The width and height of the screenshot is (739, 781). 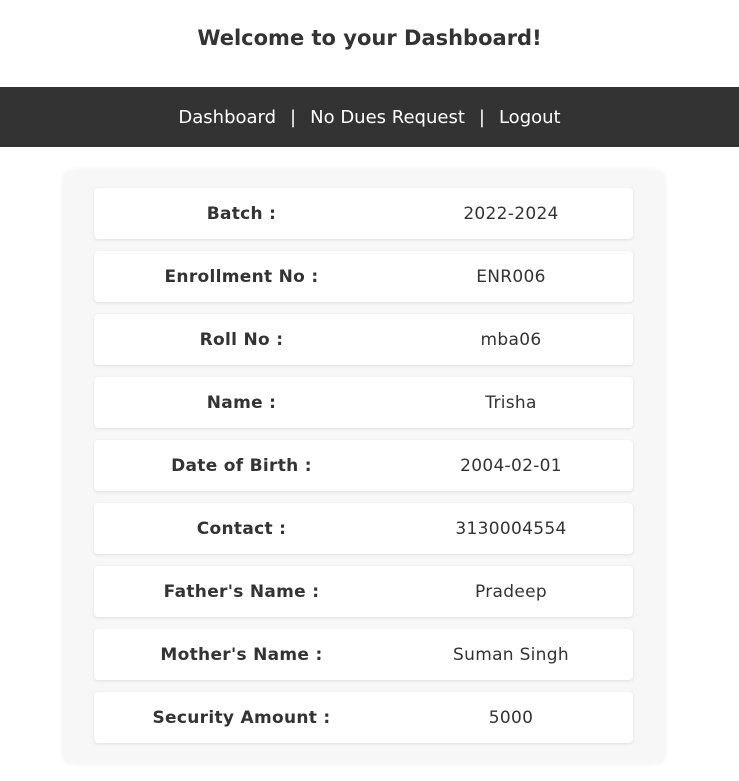 I want to click on detail-label: Enrollment No :, so click(x=241, y=276).